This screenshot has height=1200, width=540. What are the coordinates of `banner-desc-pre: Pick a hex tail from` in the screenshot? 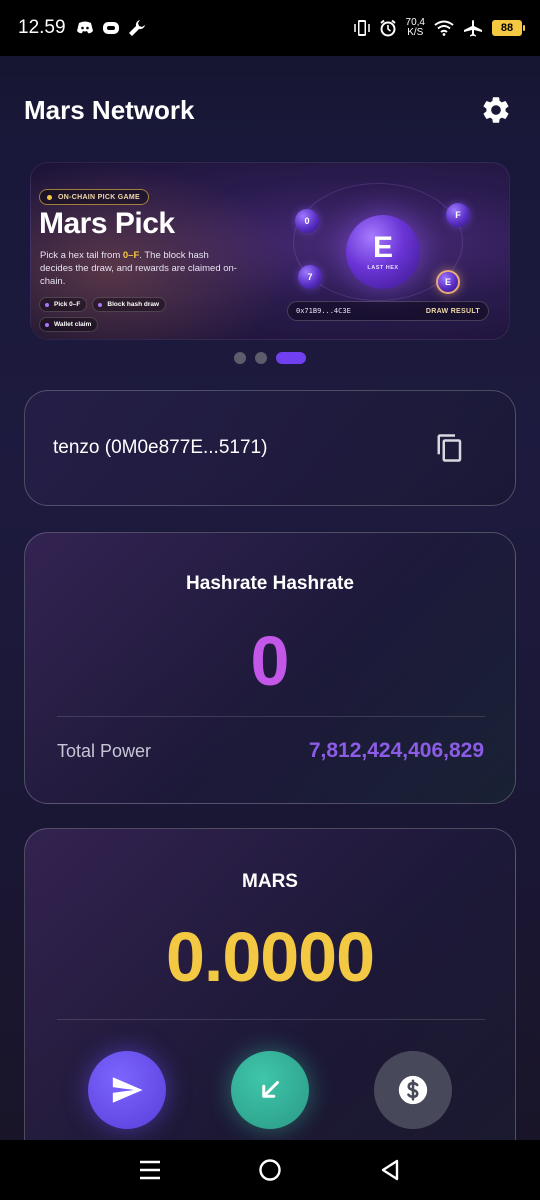 It's located at (81, 255).